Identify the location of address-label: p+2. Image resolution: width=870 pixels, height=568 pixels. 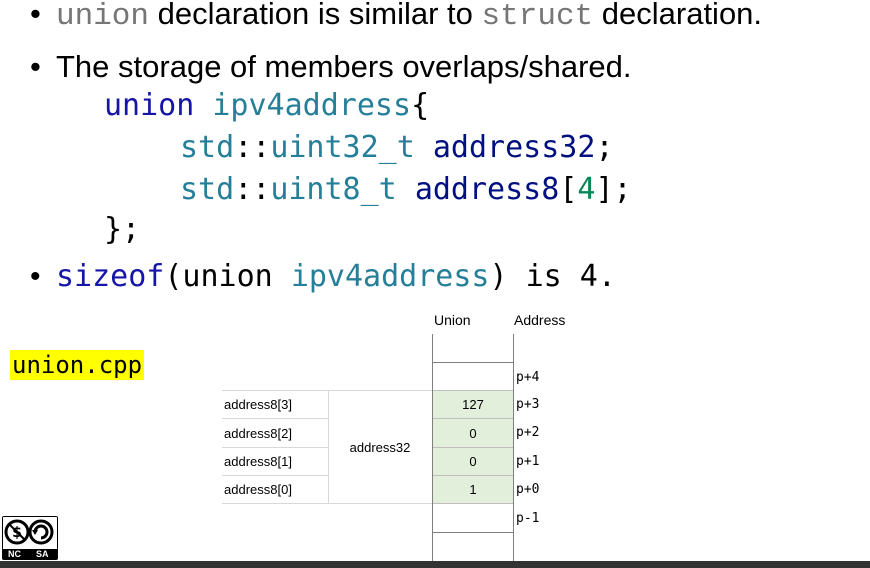
(528, 432).